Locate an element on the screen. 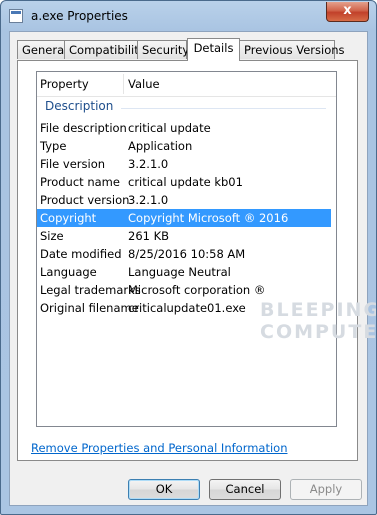 Image resolution: width=377 pixels, height=515 pixels. property-name: File description is located at coordinates (83, 128).